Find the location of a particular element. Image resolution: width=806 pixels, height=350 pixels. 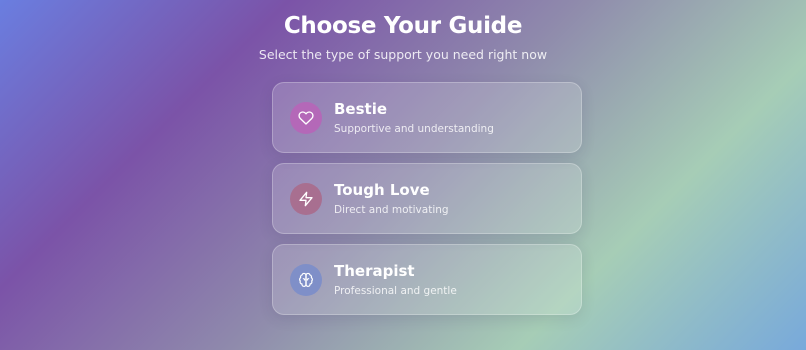

guide-description: Direct and motivating is located at coordinates (391, 209).